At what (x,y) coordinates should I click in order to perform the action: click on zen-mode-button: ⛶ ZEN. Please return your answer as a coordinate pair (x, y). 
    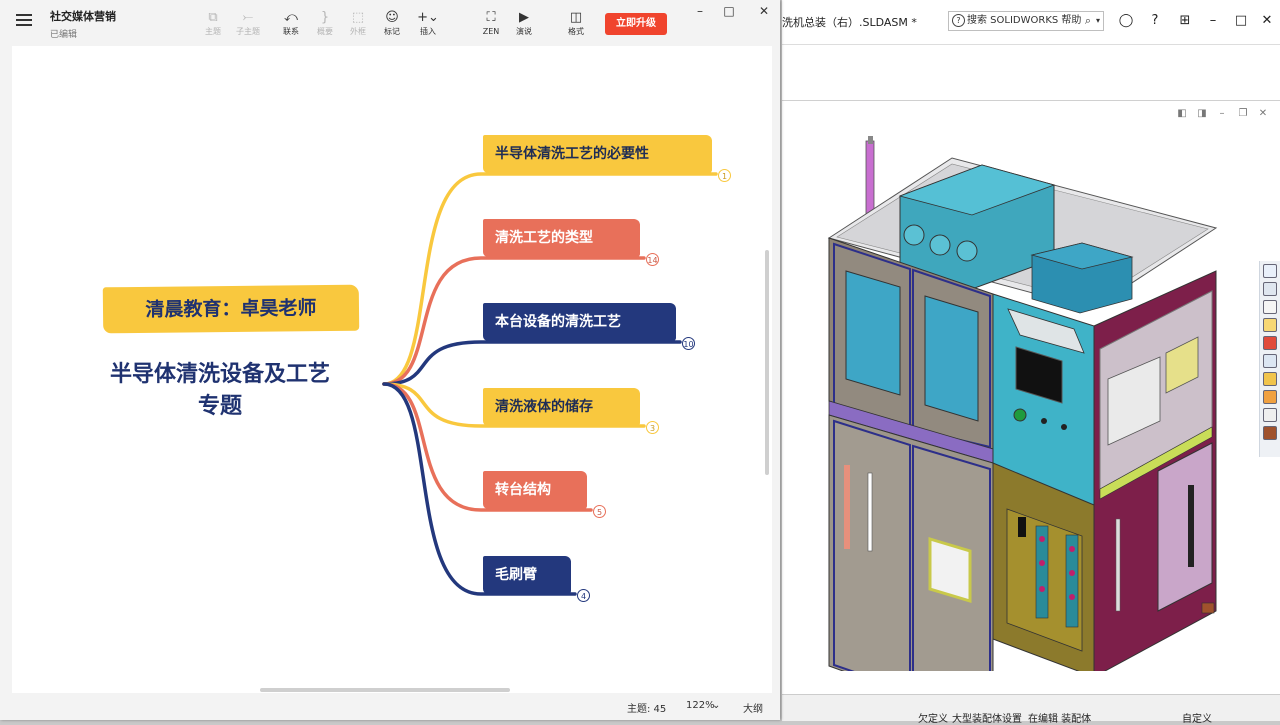
    Looking at the image, I should click on (491, 24).